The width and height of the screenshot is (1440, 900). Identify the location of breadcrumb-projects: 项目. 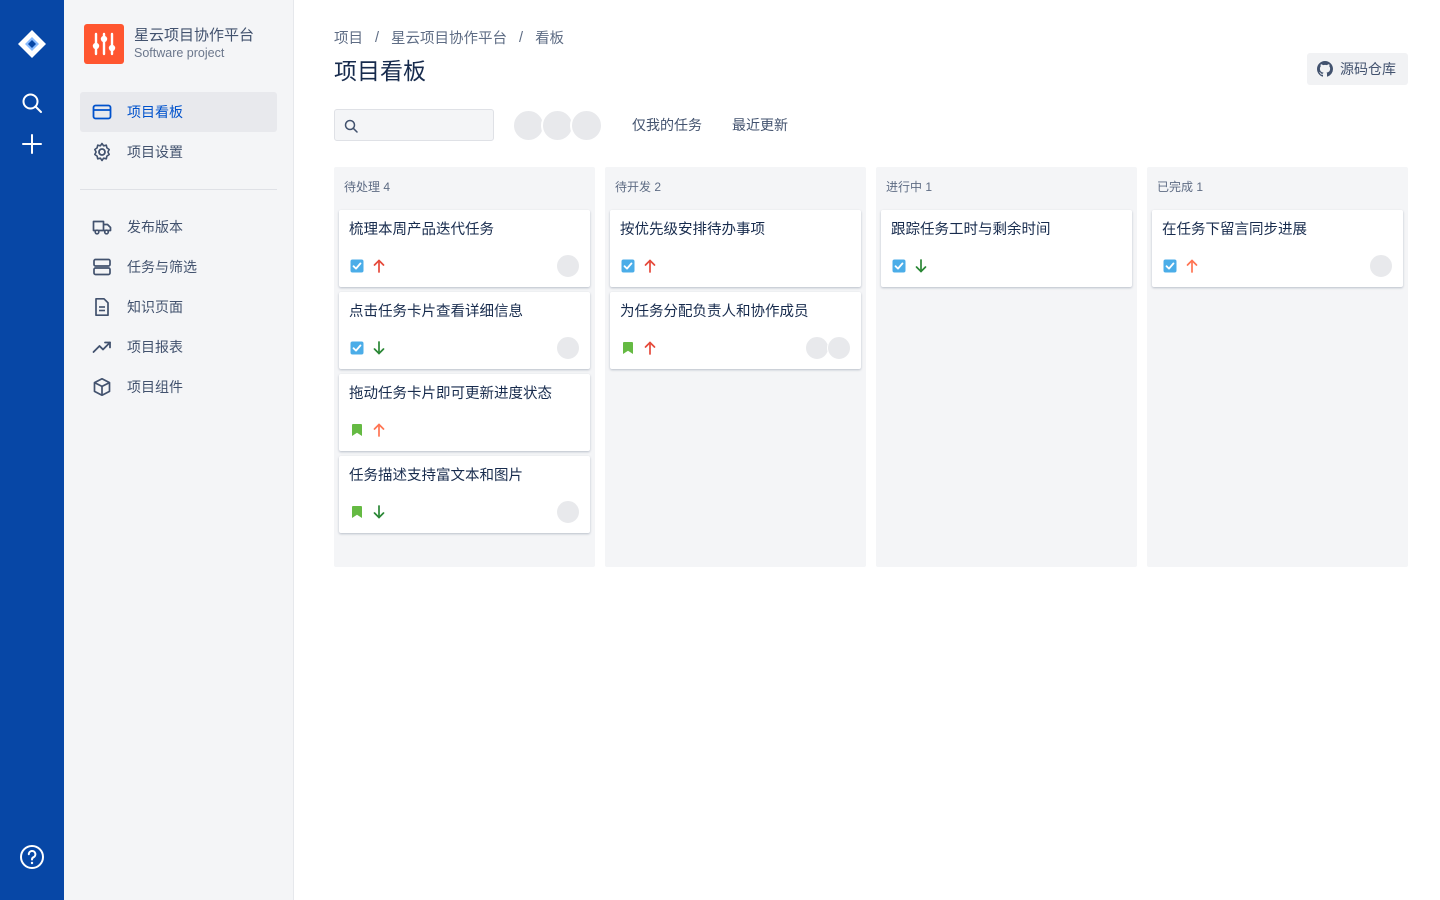
(348, 37).